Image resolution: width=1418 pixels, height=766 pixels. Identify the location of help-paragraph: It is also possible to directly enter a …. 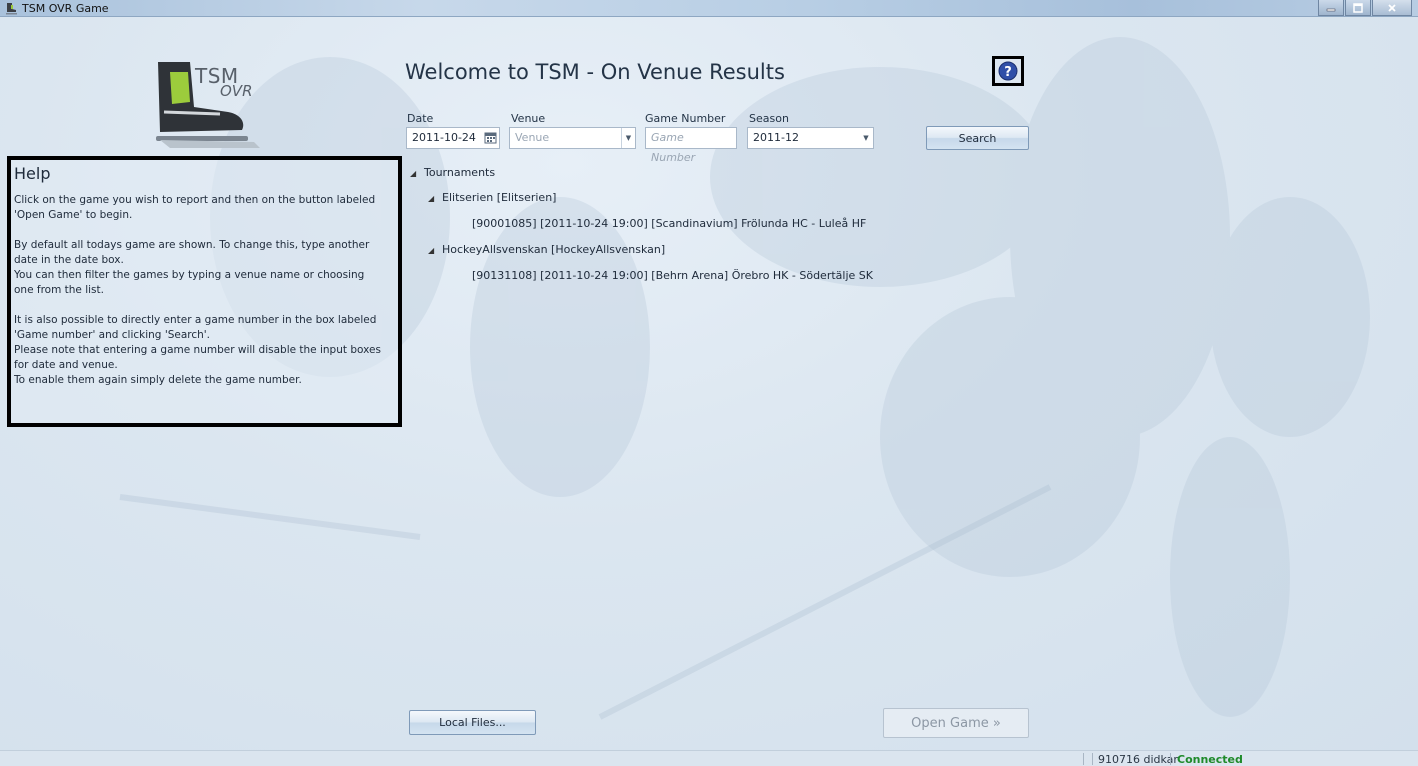
(204, 350).